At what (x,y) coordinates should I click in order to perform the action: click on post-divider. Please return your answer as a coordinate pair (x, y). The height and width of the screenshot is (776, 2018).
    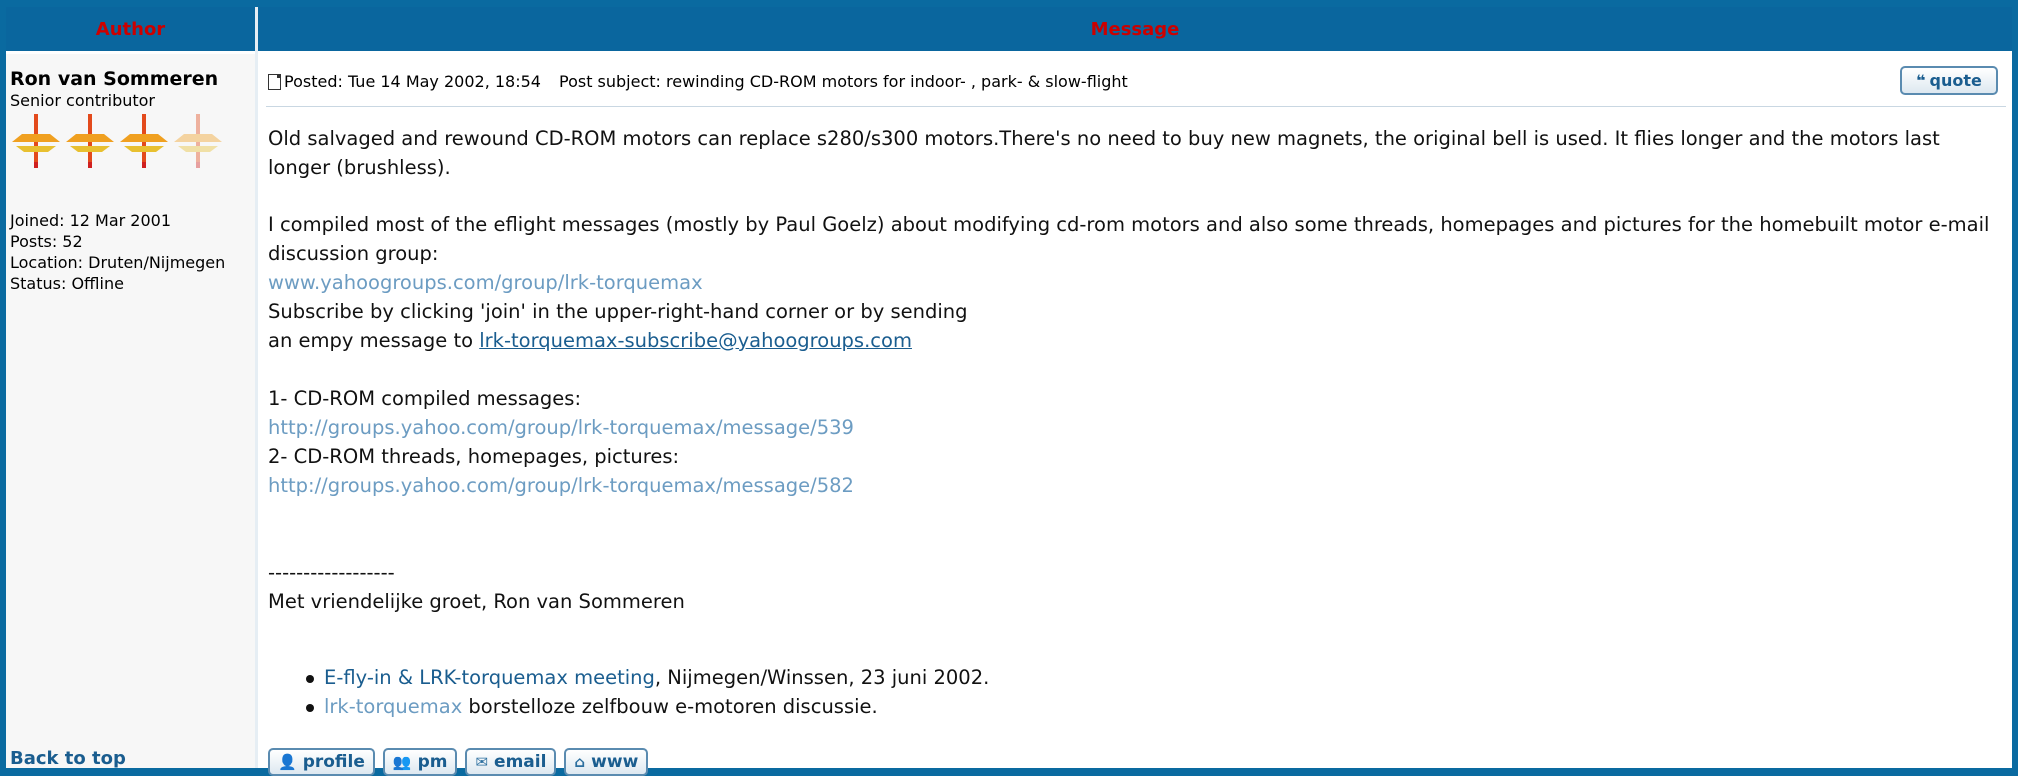
    Looking at the image, I should click on (1136, 106).